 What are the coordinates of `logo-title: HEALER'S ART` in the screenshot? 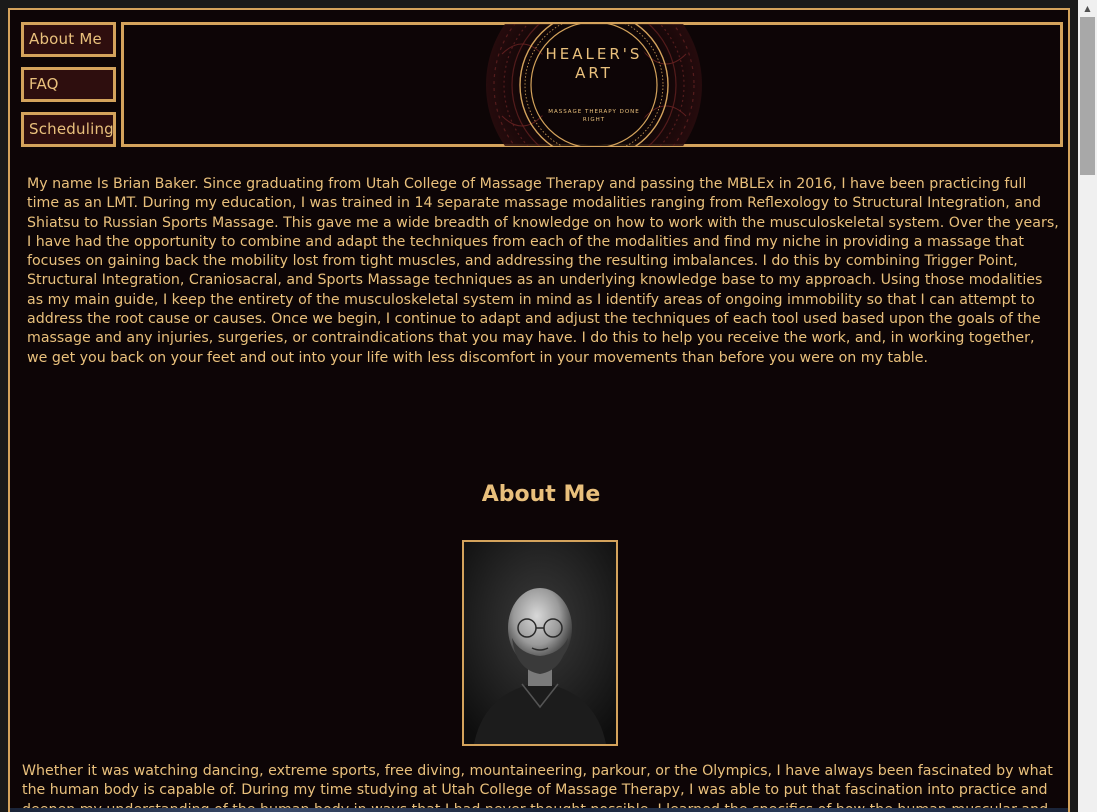 It's located at (594, 64).